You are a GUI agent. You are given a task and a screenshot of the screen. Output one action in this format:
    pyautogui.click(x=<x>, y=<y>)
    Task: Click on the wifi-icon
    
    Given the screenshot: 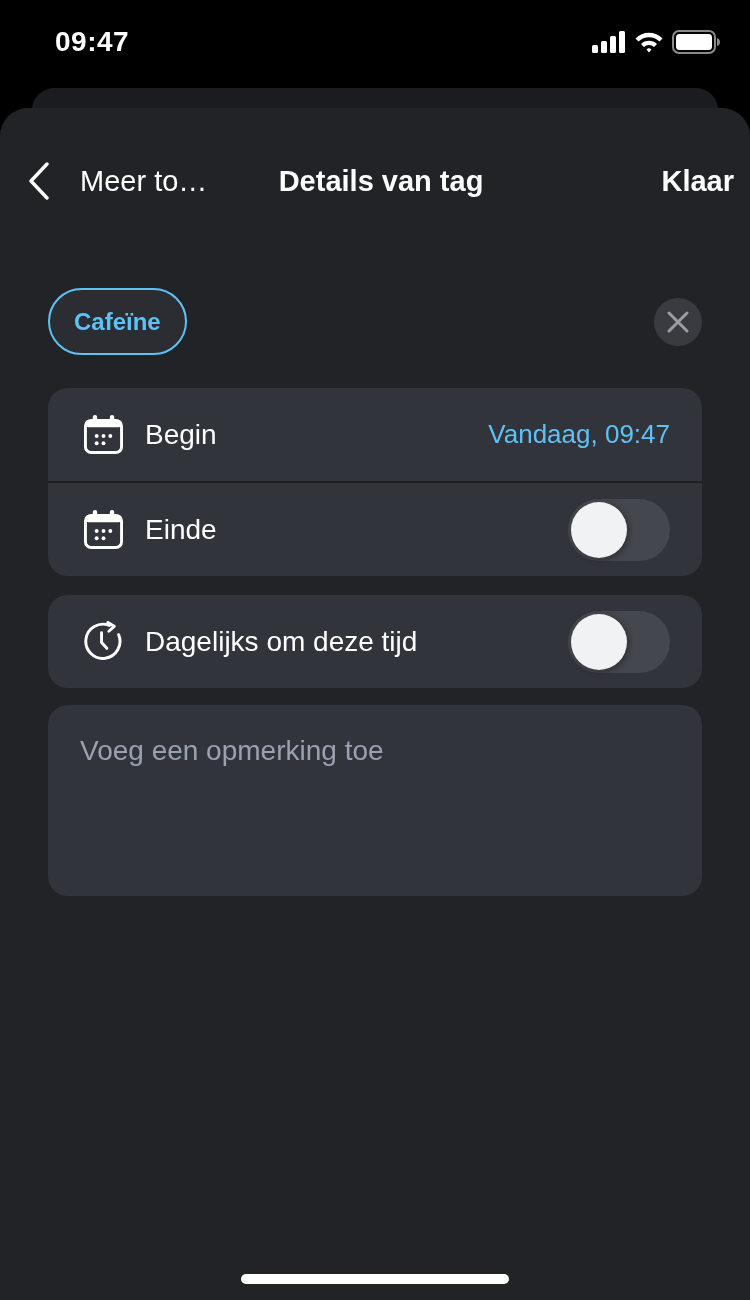 What is the action you would take?
    pyautogui.click(x=649, y=42)
    